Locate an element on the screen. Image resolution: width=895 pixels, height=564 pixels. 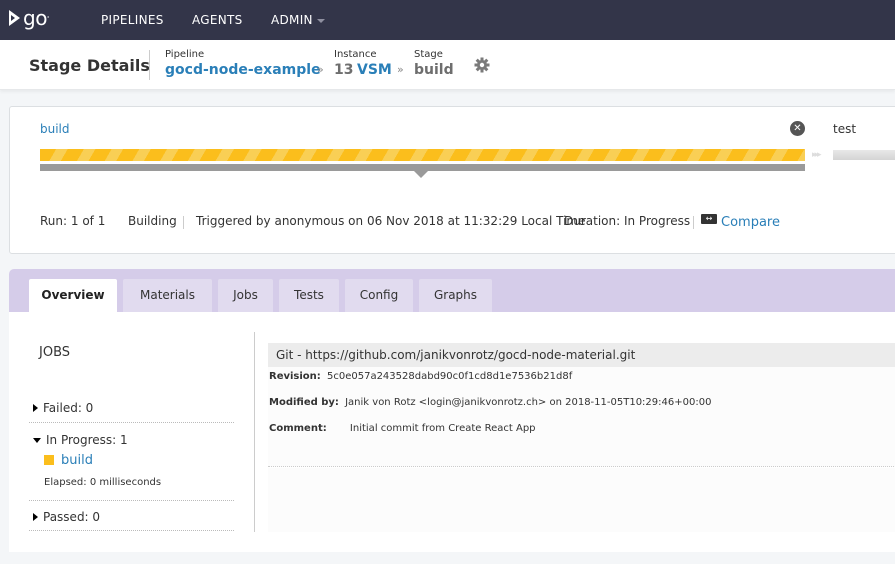
top-nav: go ° PIPELINES AGENTS ADMIN is located at coordinates (447, 20).